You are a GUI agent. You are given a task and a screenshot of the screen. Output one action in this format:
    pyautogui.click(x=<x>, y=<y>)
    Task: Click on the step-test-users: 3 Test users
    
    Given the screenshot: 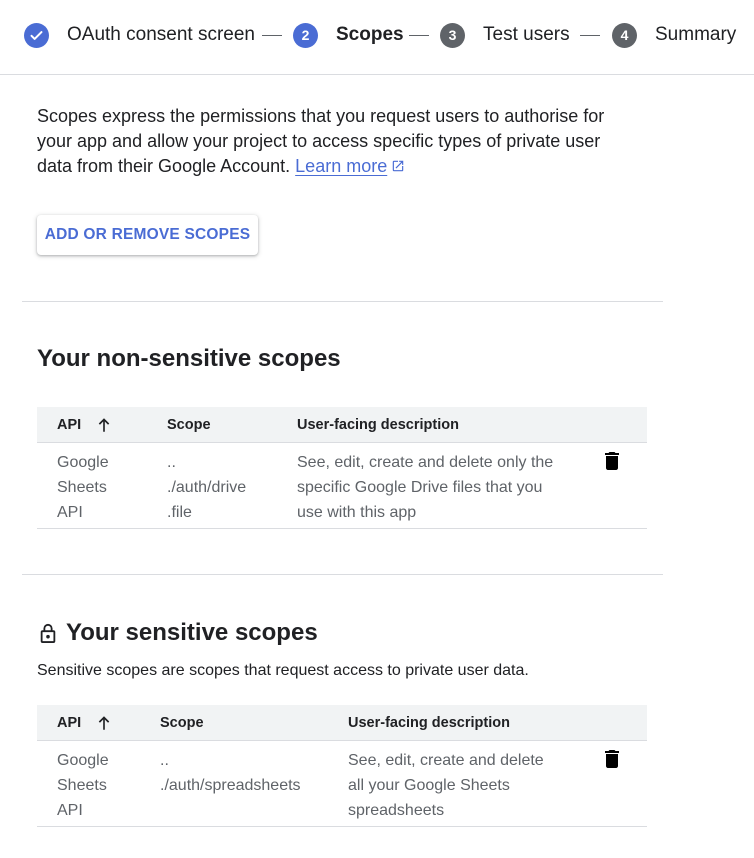 What is the action you would take?
    pyautogui.click(x=505, y=35)
    